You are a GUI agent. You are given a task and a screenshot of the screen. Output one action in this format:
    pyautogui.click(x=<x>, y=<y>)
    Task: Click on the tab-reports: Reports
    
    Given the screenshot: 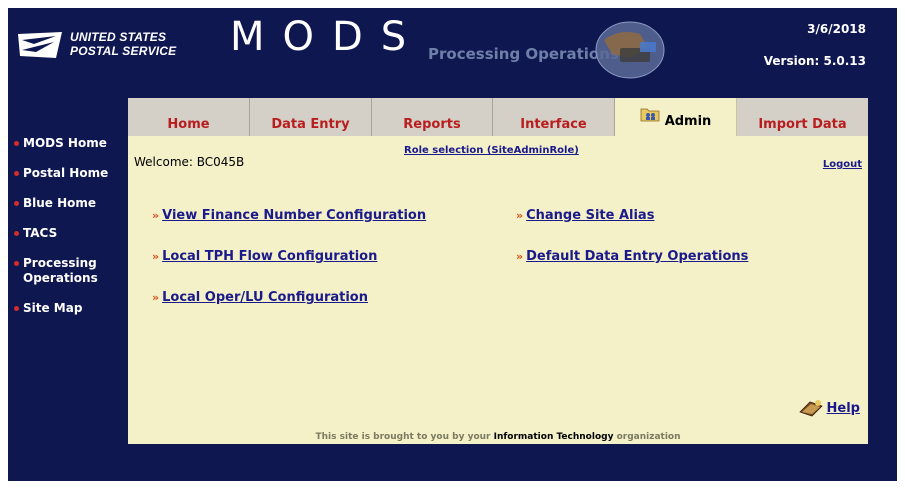 What is the action you would take?
    pyautogui.click(x=432, y=117)
    